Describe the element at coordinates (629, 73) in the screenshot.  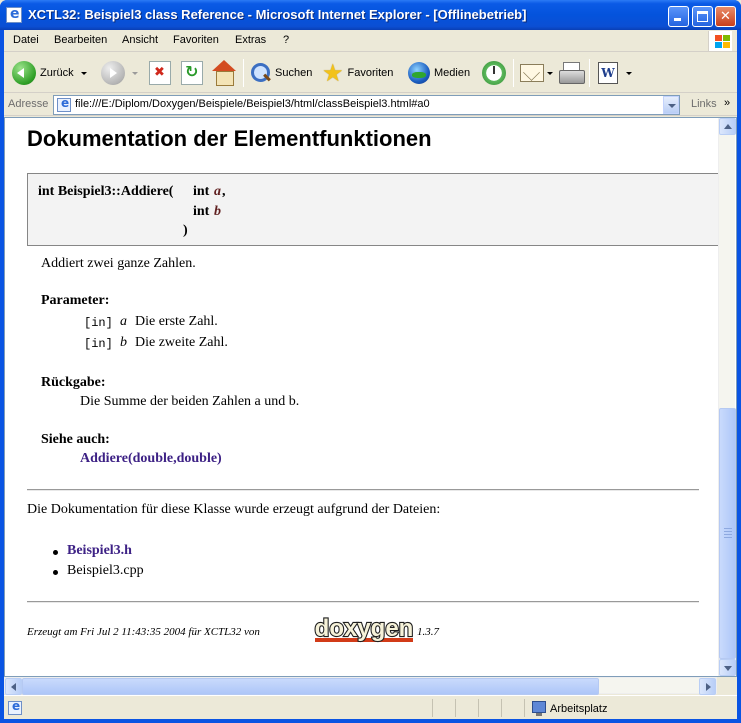
I see `edit-dropdown-icon` at that location.